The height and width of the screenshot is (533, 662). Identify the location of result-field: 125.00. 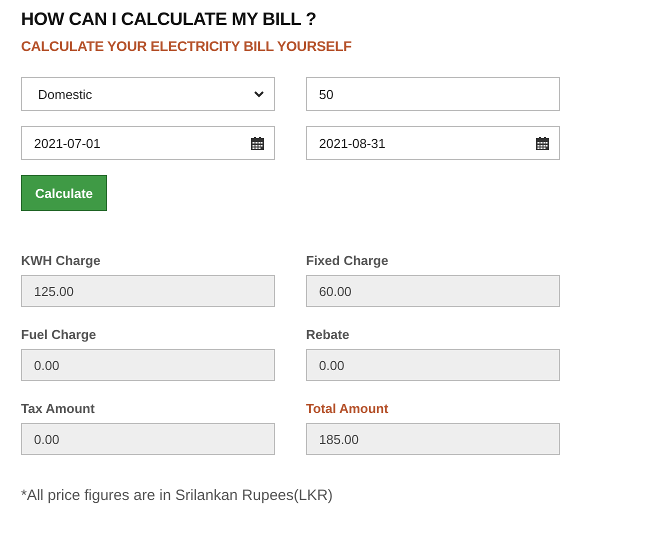
(148, 291).